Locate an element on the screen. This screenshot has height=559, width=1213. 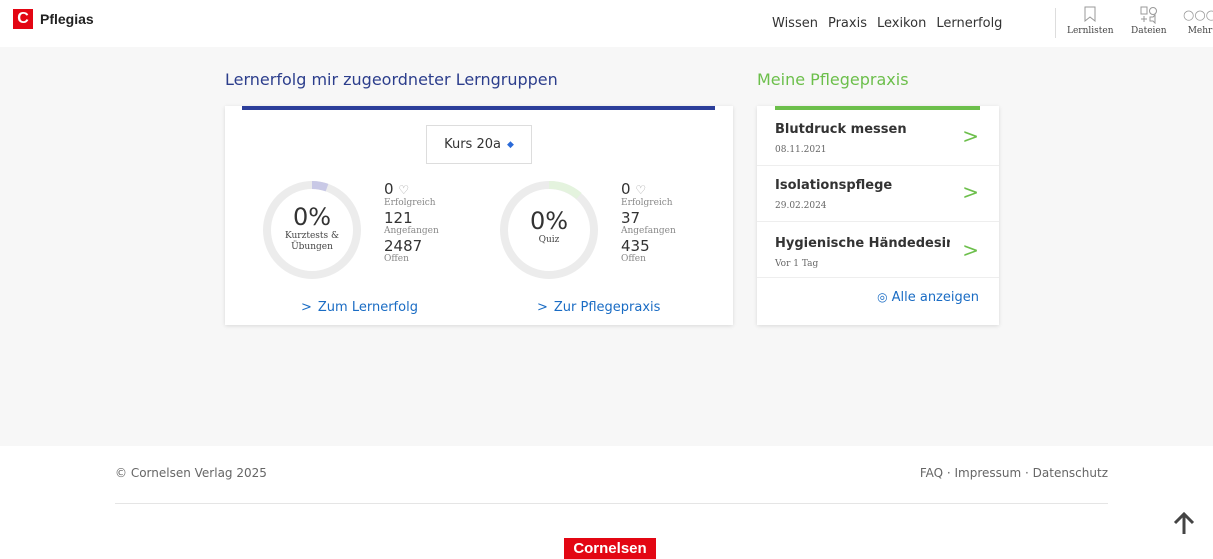
dateien-label: Dateien is located at coordinates (1149, 31).